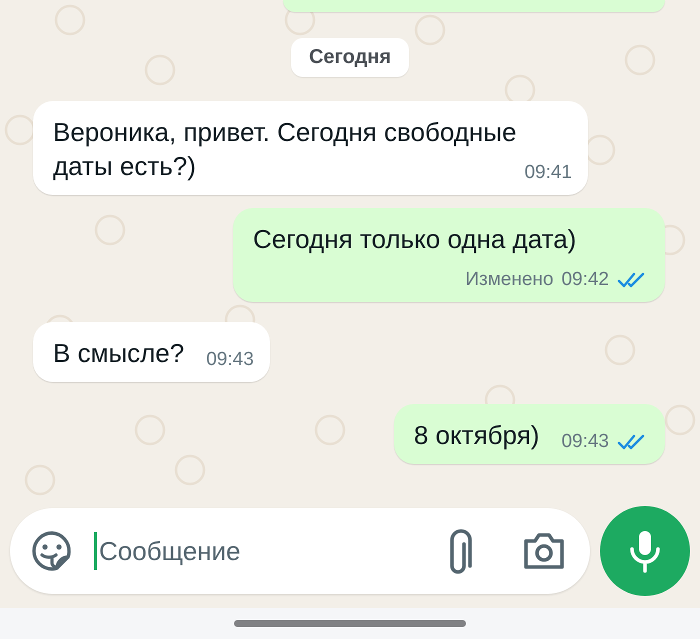  What do you see at coordinates (284, 149) in the screenshot?
I see `message-text: Вероника, привет. Сегодня свободные даты есть?)` at bounding box center [284, 149].